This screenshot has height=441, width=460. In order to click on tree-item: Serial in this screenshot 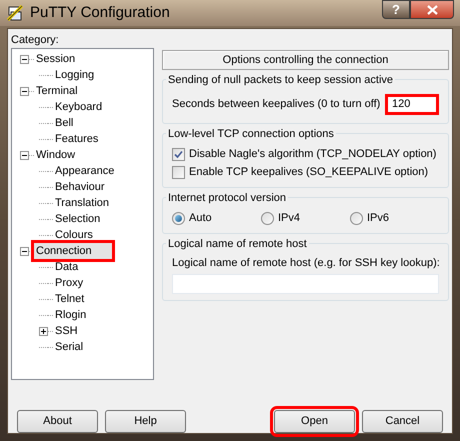, I will do `click(69, 347)`.